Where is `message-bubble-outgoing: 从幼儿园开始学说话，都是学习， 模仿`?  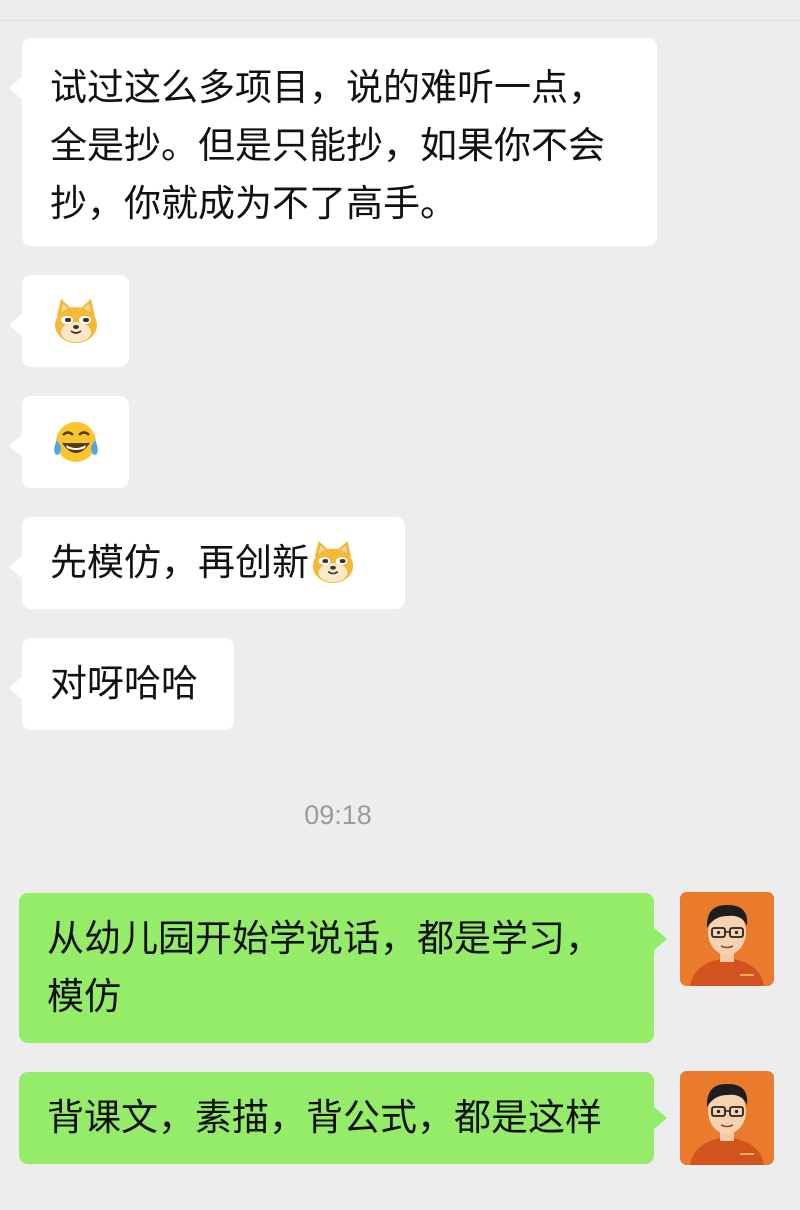
message-bubble-outgoing: 从幼儿园开始学说话，都是学习， 模仿 is located at coordinates (343, 968).